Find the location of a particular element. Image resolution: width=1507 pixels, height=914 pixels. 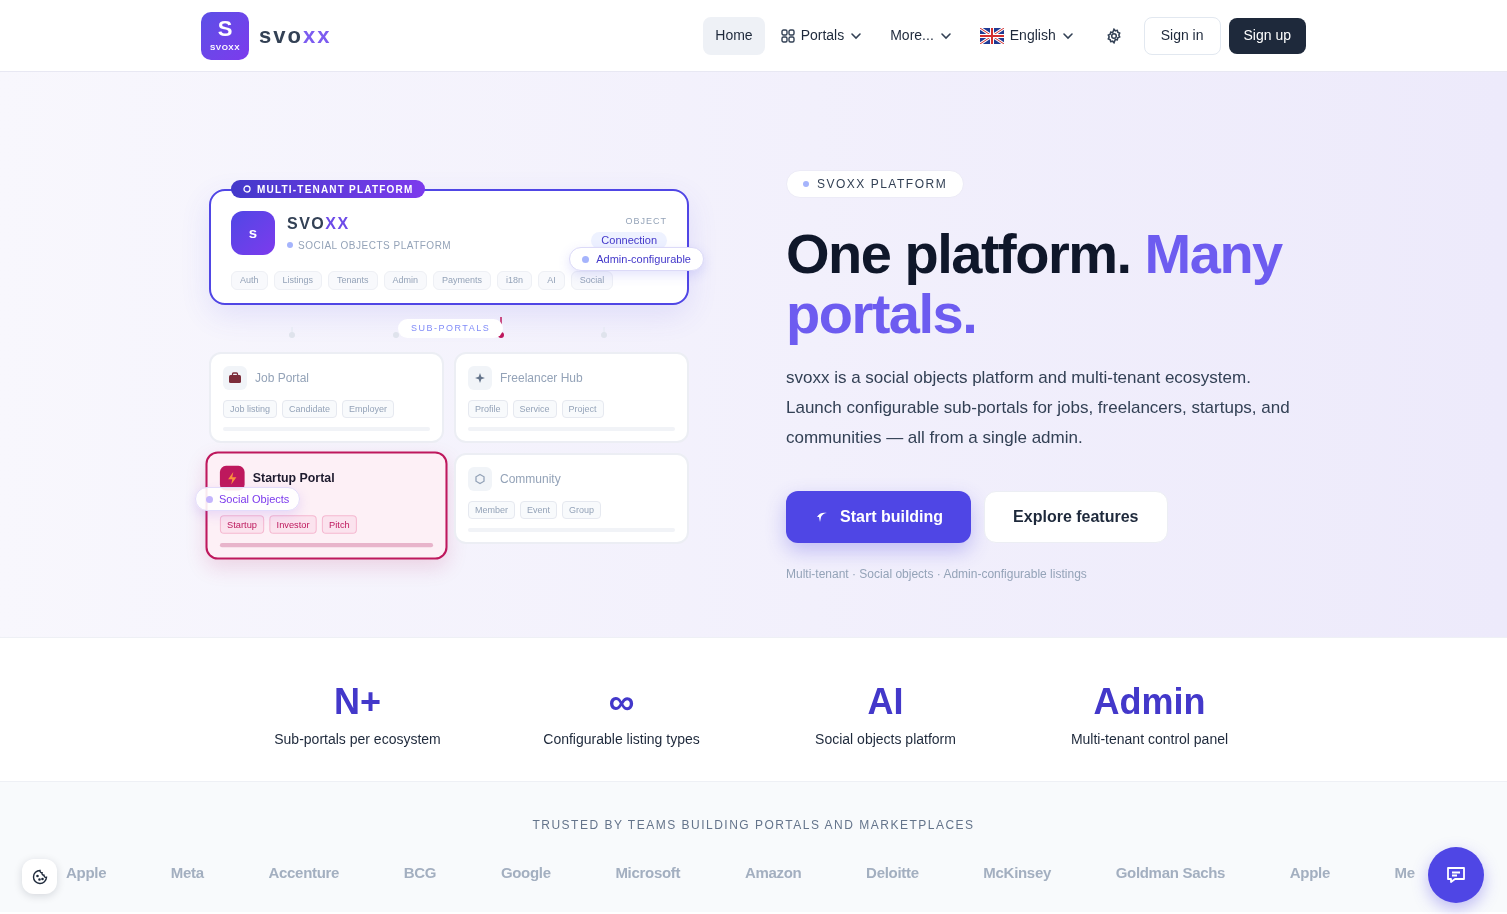

module-tag: Tenants is located at coordinates (353, 280).